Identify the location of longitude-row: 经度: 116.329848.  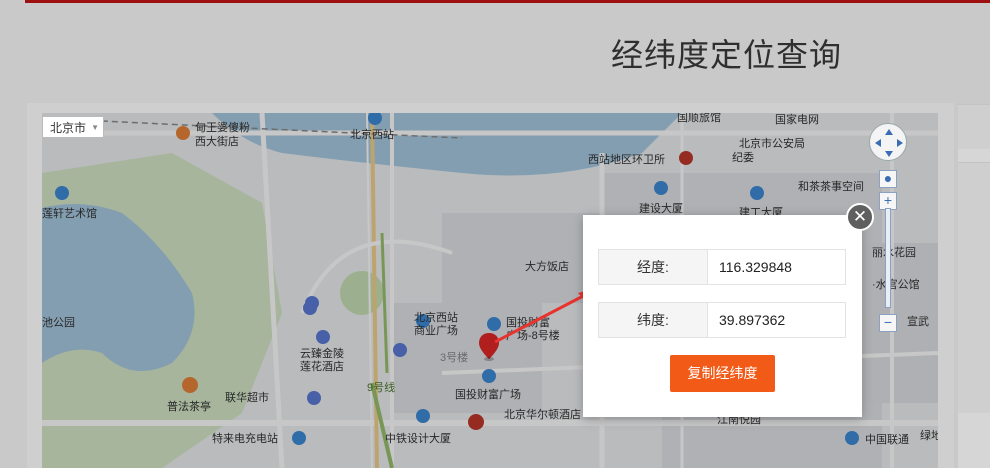
(722, 267).